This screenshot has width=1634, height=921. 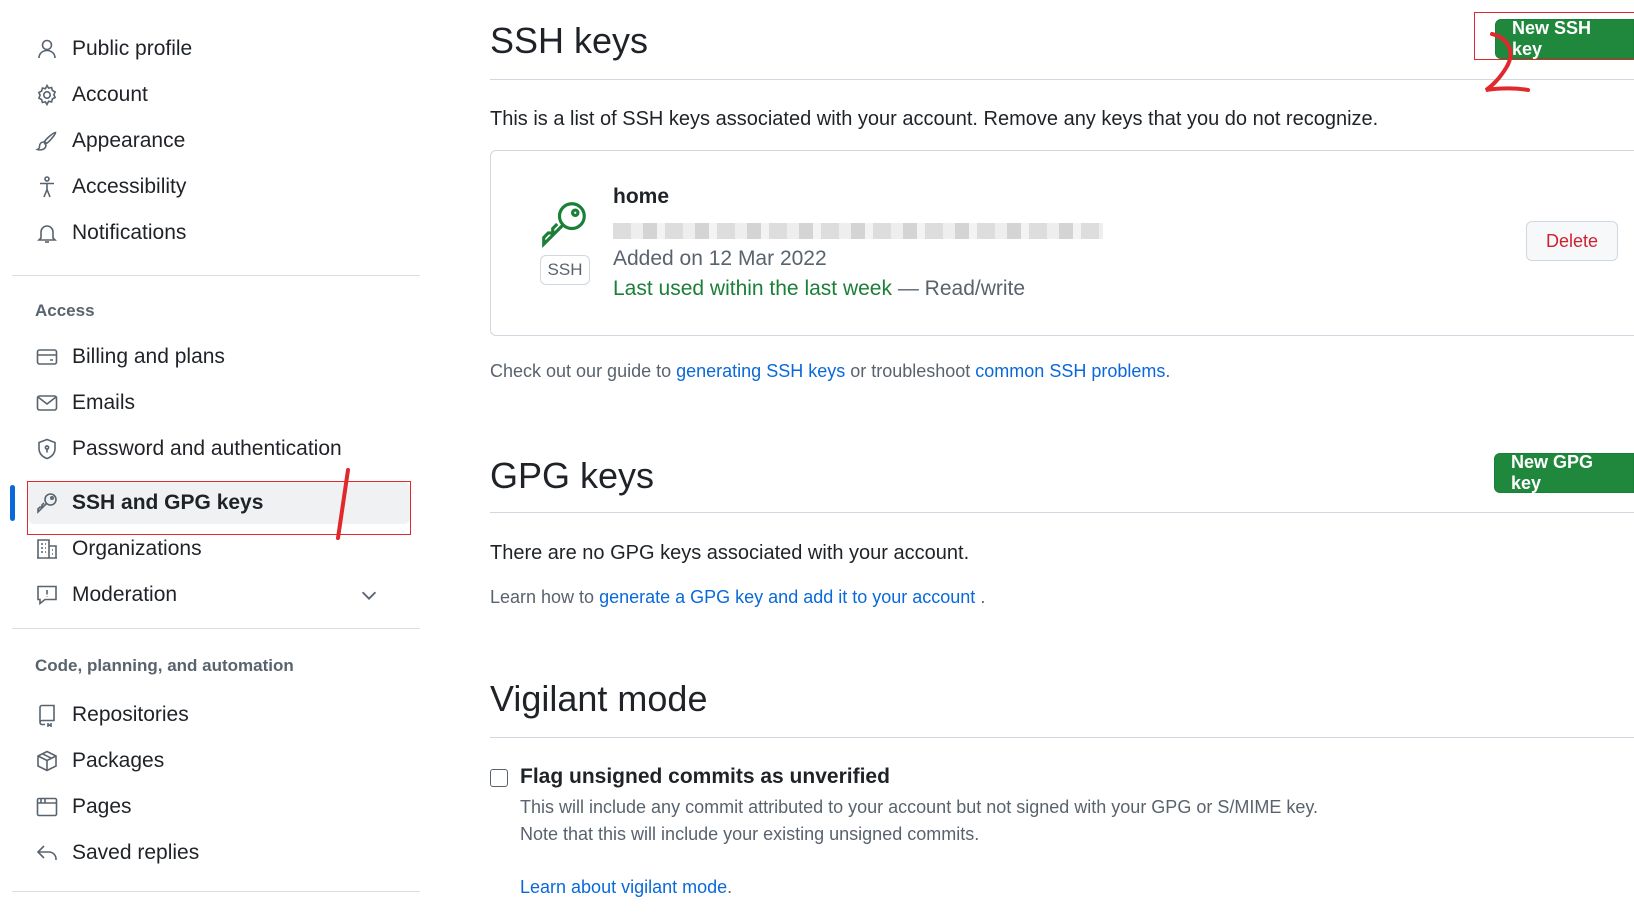 I want to click on learn-vigilant-mode-link: Learn about vigilant mode, so click(x=623, y=887).